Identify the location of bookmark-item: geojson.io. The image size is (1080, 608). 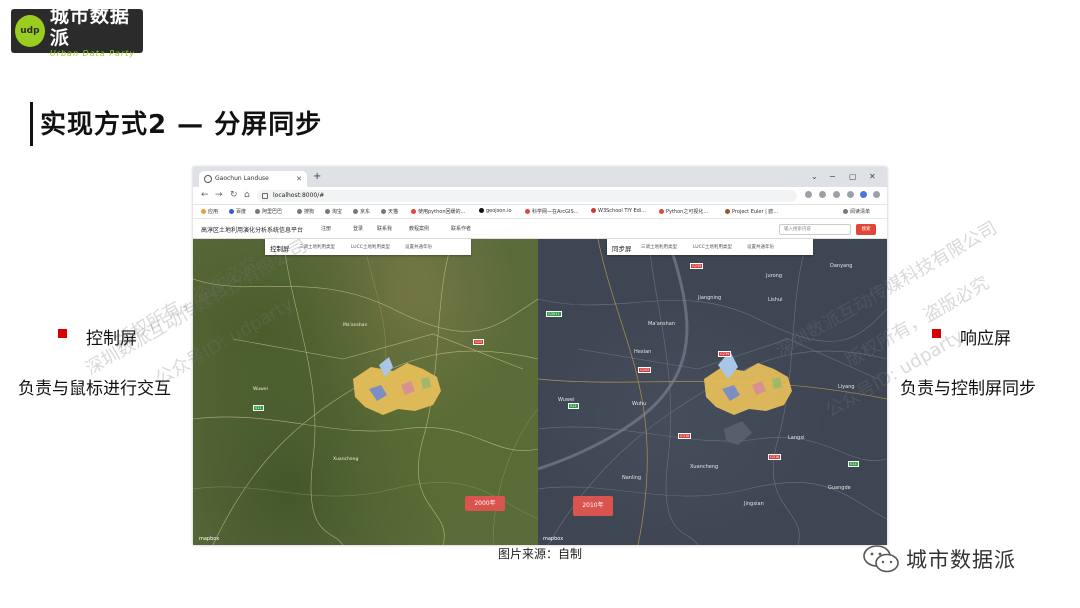
(495, 211).